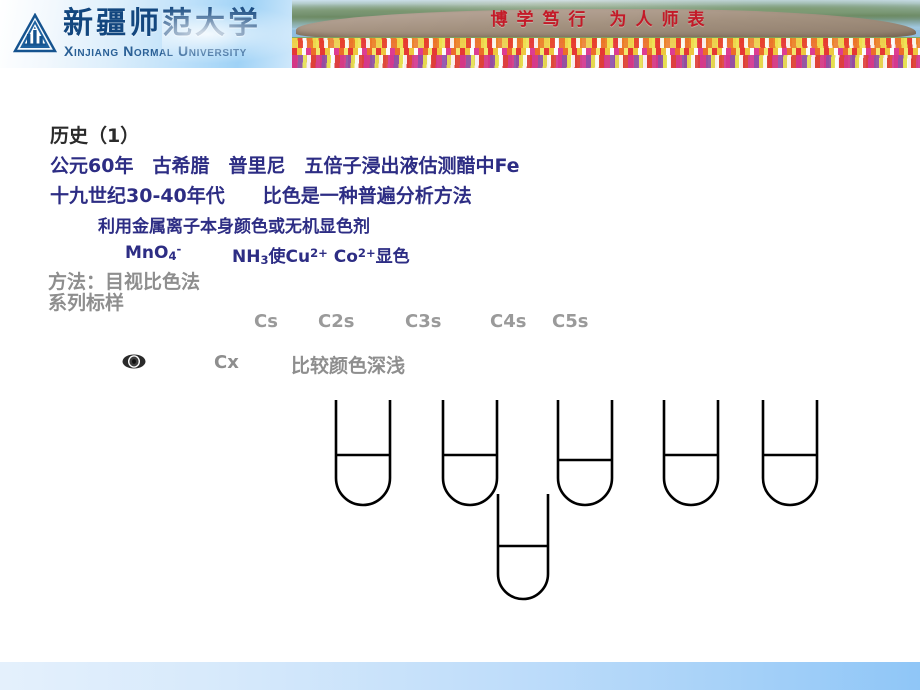 The image size is (920, 690). What do you see at coordinates (172, 255) in the screenshot?
I see `formula-permanganate-sub: 4` at bounding box center [172, 255].